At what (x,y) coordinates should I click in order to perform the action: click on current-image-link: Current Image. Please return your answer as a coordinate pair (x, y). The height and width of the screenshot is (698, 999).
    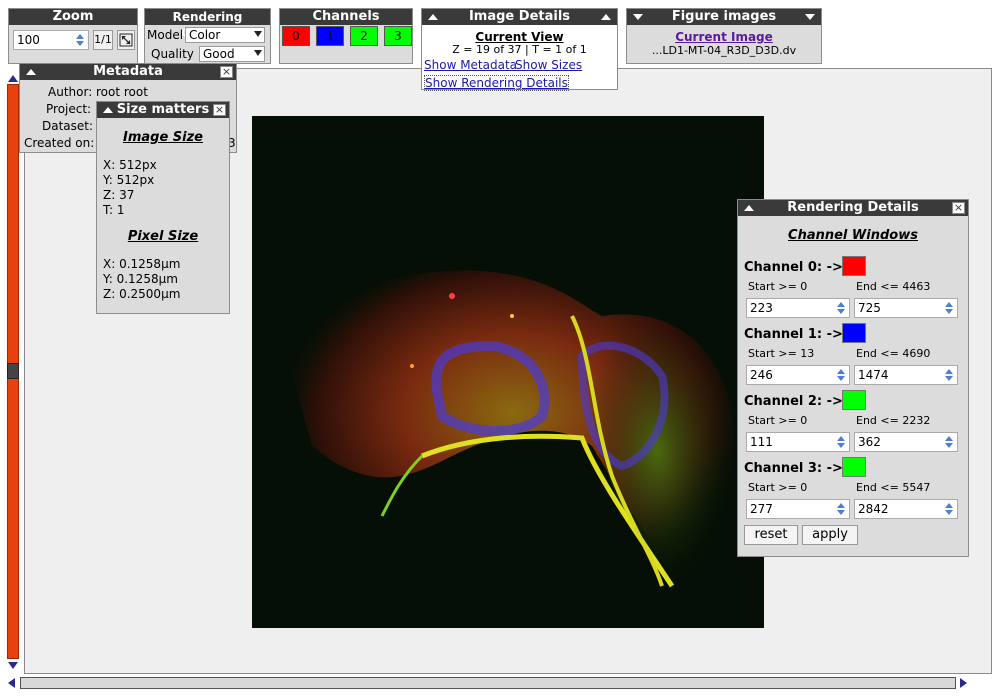
    Looking at the image, I should click on (724, 37).